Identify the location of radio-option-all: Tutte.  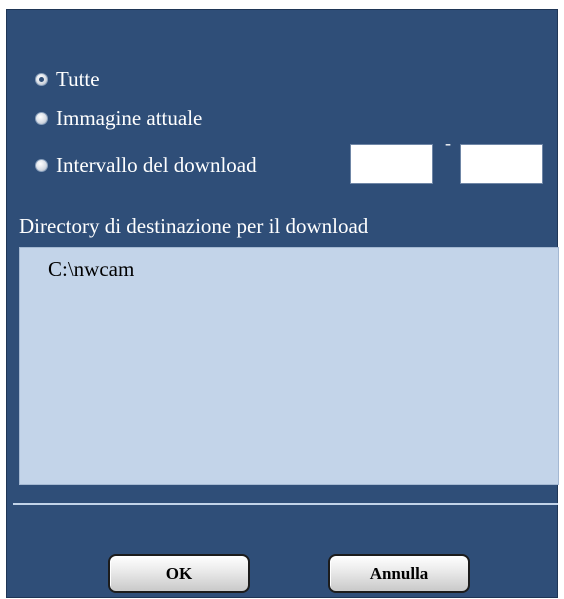
(67, 79).